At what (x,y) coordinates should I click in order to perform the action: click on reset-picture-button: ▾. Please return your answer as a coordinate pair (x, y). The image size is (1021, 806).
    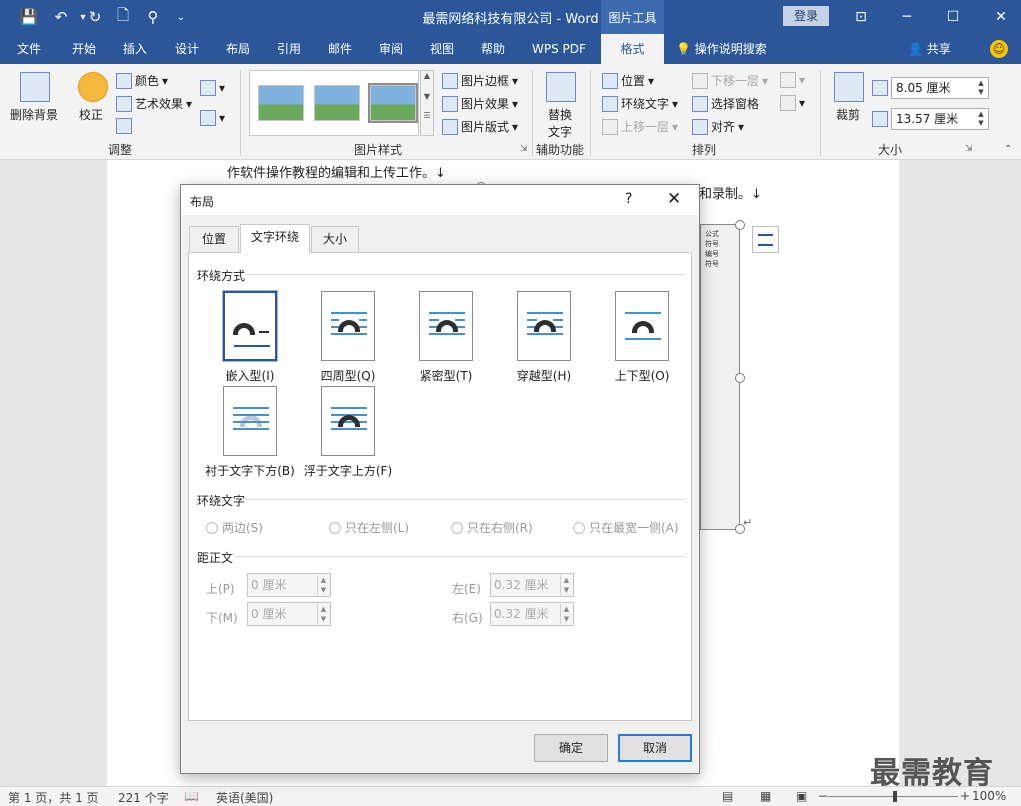
    Looking at the image, I should click on (212, 118).